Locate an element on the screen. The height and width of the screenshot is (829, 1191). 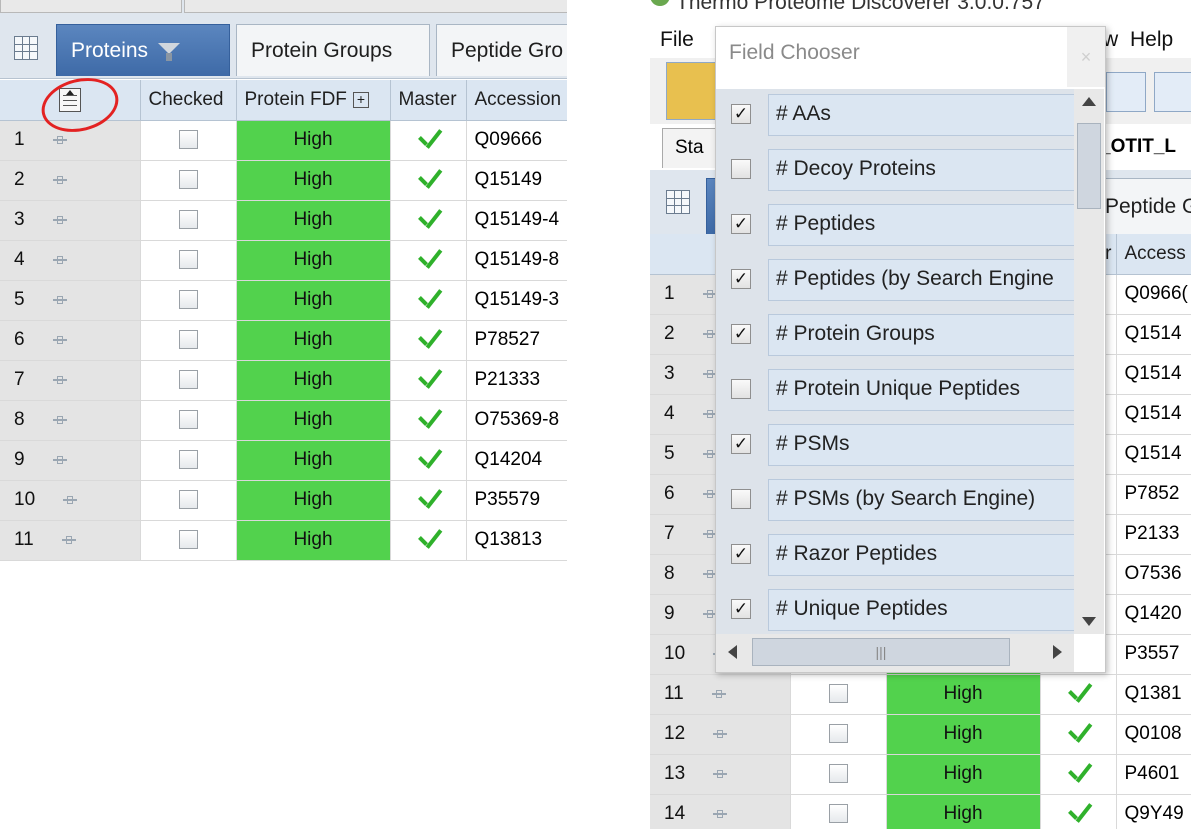
scroll-thumb: ||| is located at coordinates (881, 652).